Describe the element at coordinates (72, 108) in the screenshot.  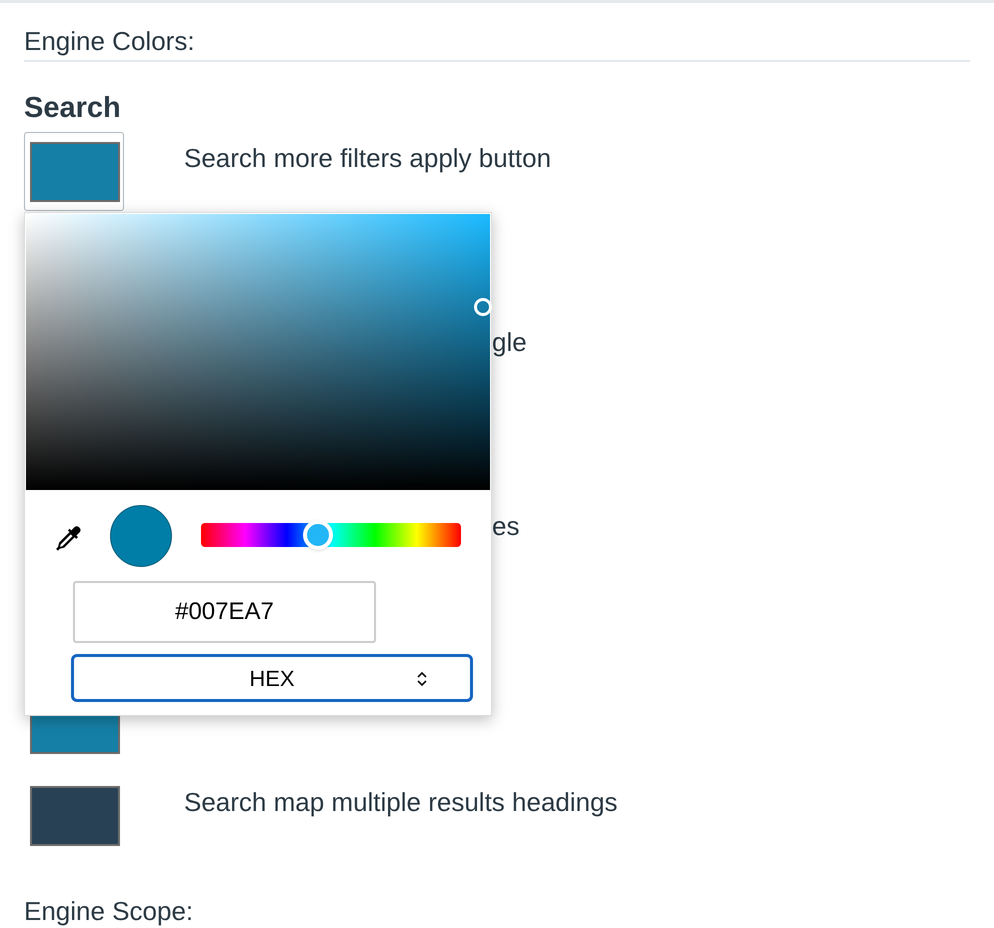
I see `group-heading: Search` at that location.